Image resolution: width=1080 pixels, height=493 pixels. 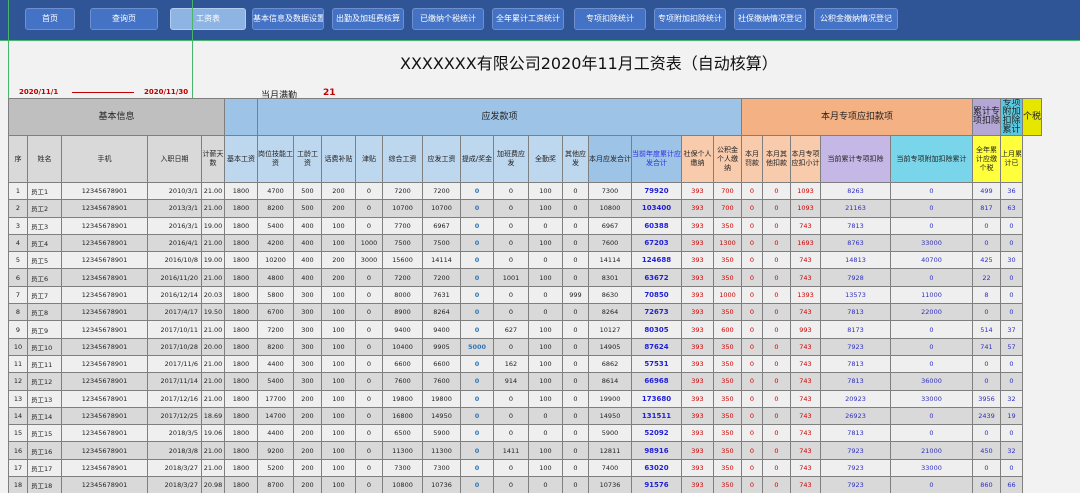 I want to click on table-cell: 12, so click(x=18, y=381).